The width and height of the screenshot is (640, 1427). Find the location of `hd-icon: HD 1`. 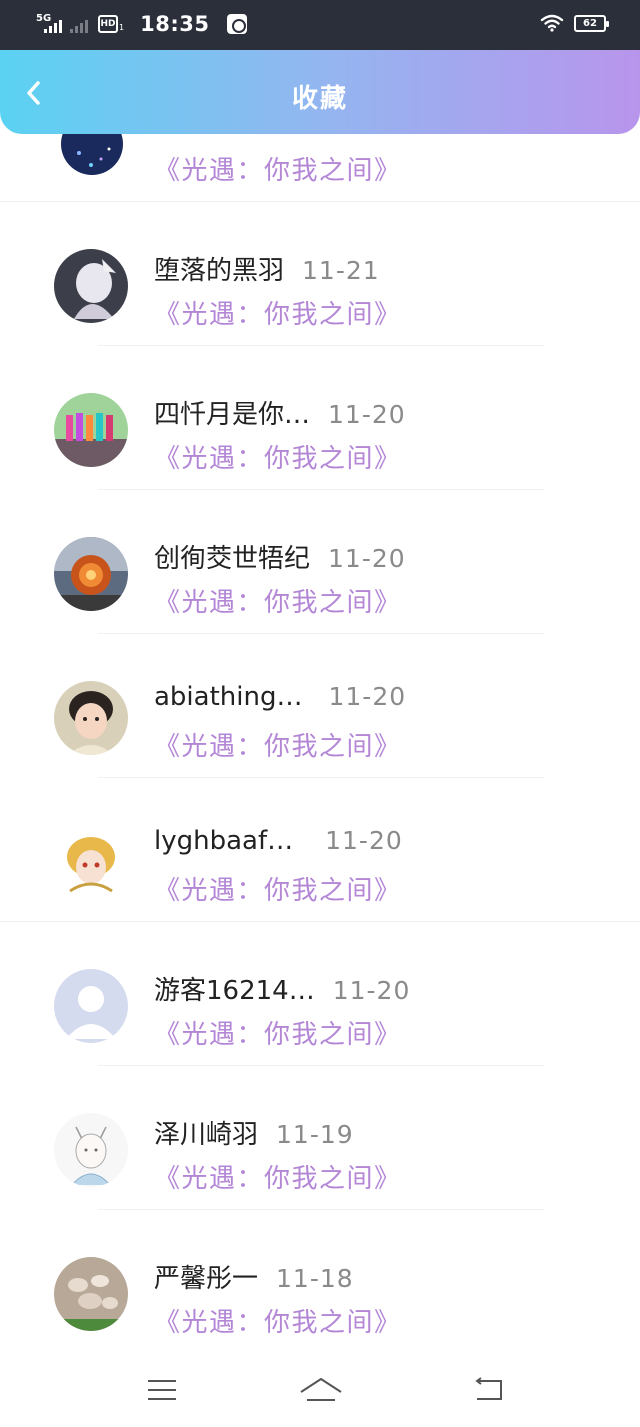

hd-icon: HD 1 is located at coordinates (111, 24).